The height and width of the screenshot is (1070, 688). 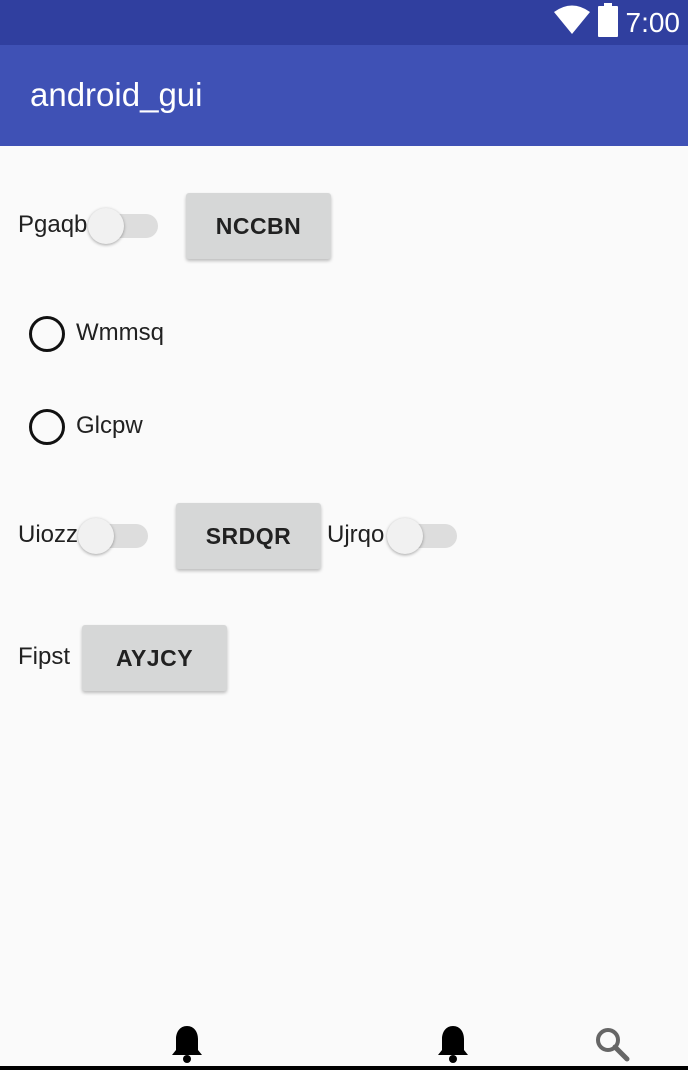 What do you see at coordinates (120, 333) in the screenshot?
I see `wmmsq-radio-label: Wmmsq` at bounding box center [120, 333].